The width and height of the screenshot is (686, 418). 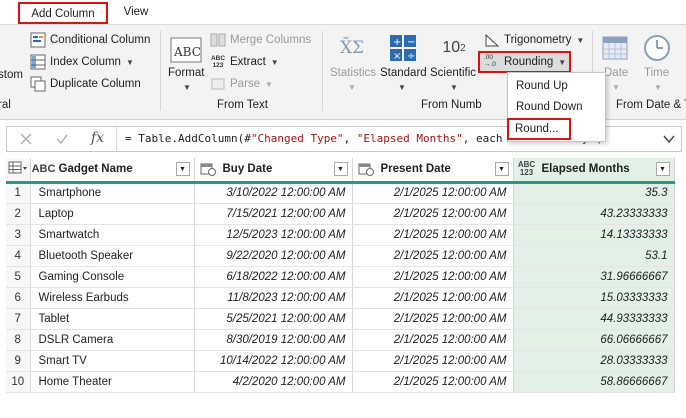 What do you see at coordinates (273, 319) in the screenshot?
I see `cell-buy-date: 5/25/2021 12:00:00 AM` at bounding box center [273, 319].